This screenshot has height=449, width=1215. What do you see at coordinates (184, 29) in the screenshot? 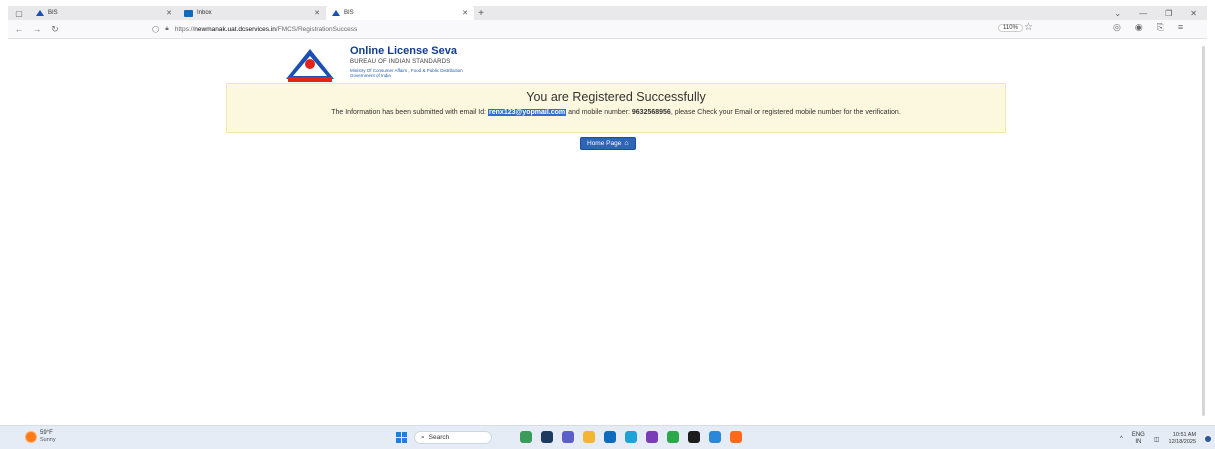
I see `url-prefix: https://` at bounding box center [184, 29].